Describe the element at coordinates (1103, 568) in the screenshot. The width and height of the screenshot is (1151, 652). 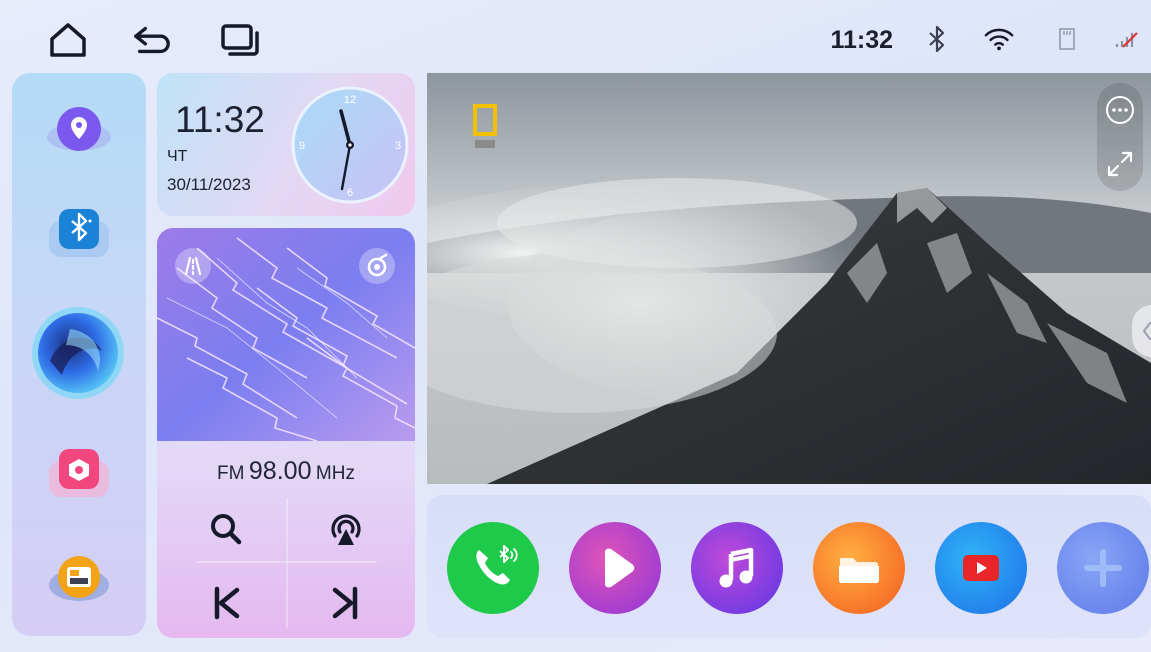
I see `add-app-icon` at that location.